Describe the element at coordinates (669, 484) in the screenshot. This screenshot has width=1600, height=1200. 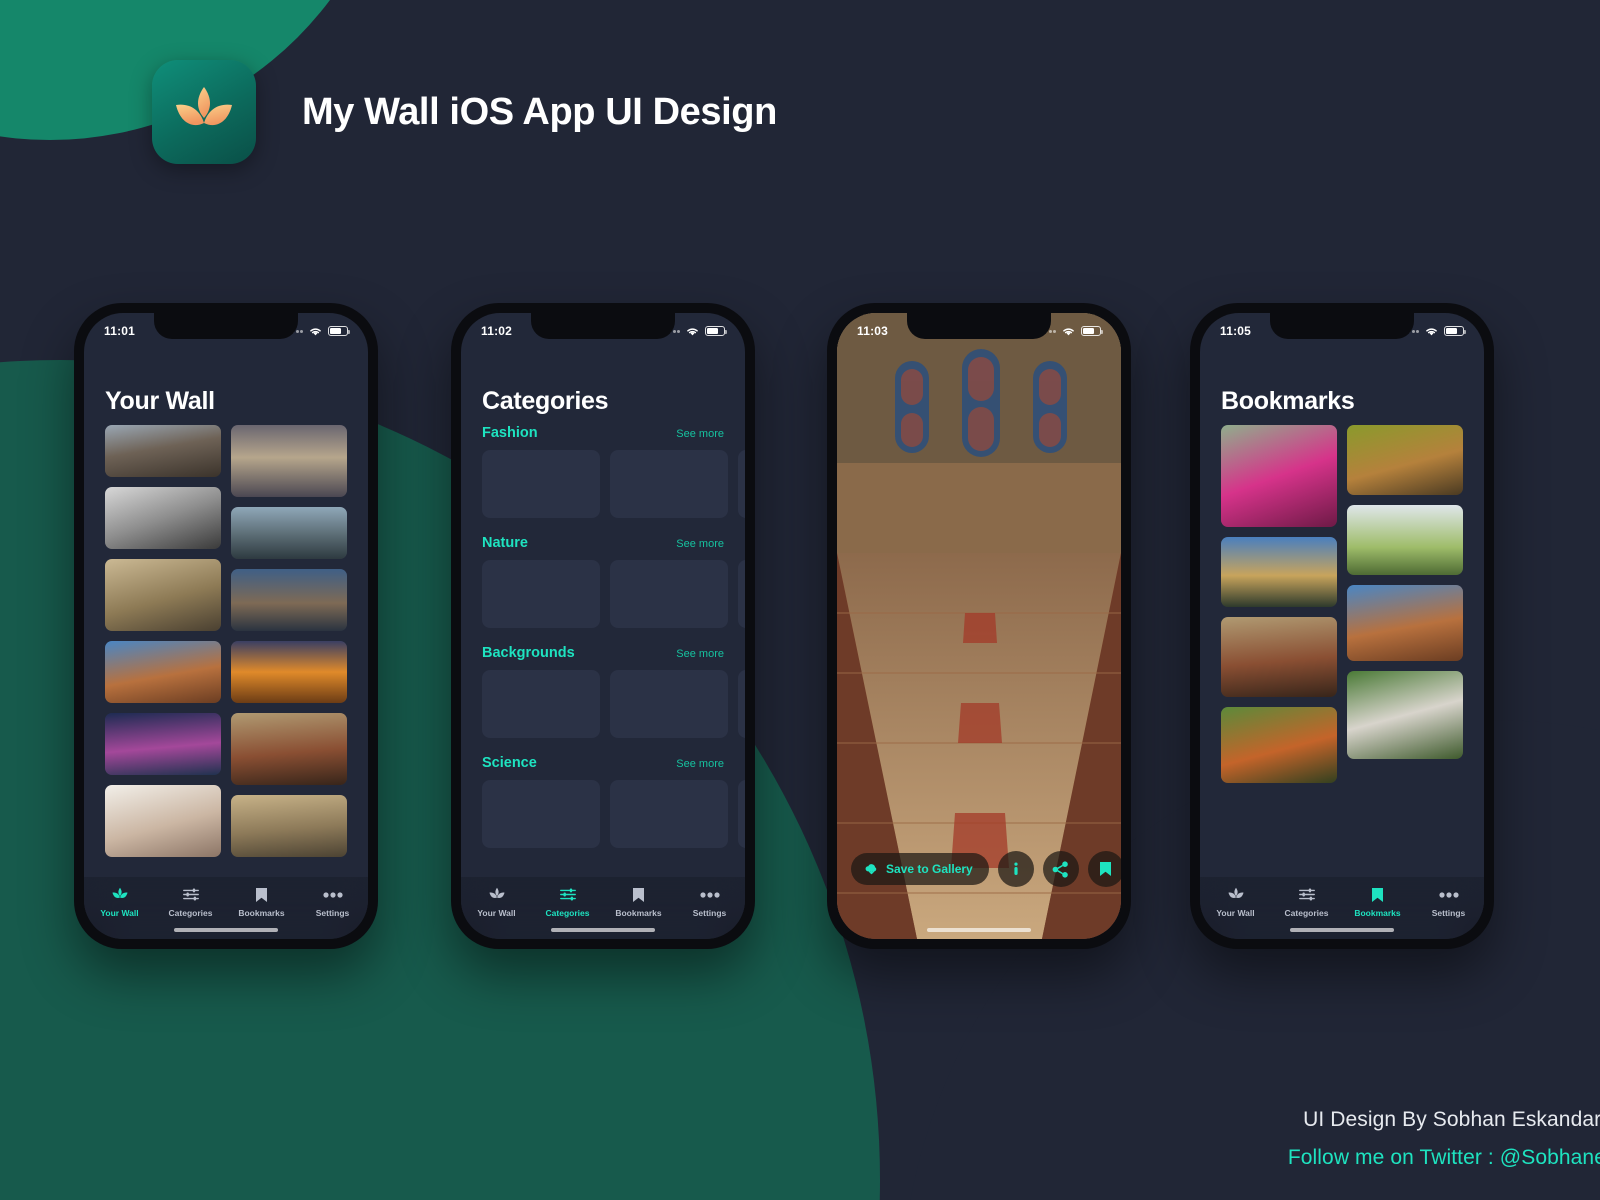
I see `category-card-couple-in-field` at that location.